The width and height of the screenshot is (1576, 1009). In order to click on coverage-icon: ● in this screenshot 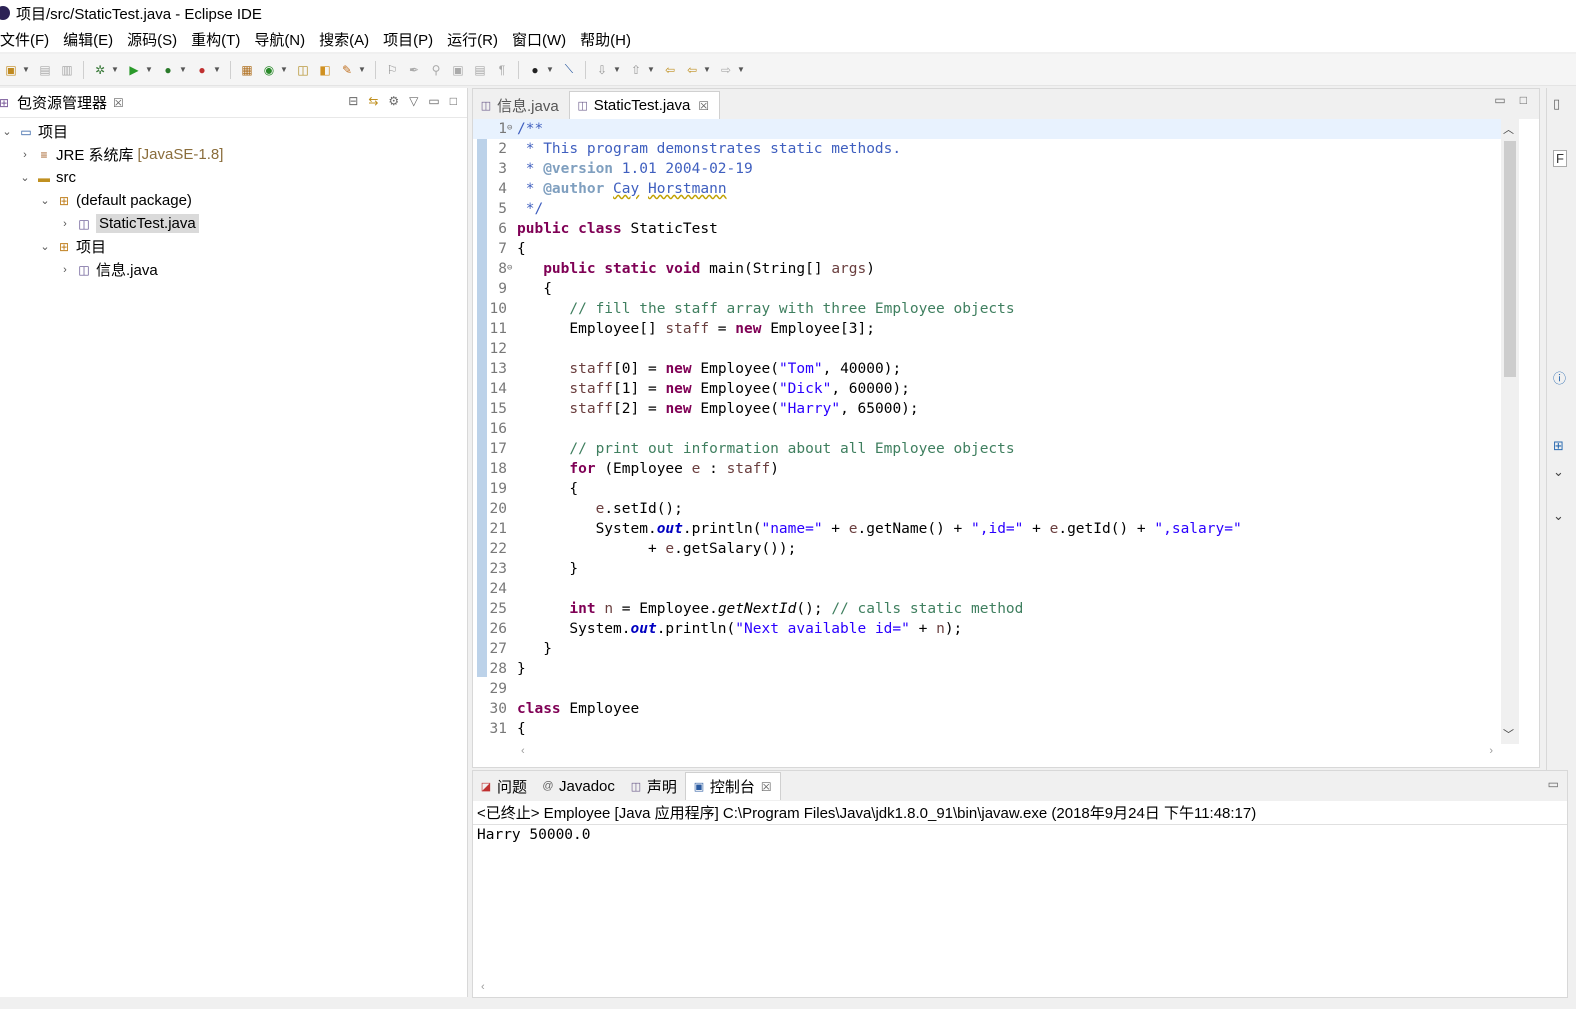, I will do `click(168, 70)`.